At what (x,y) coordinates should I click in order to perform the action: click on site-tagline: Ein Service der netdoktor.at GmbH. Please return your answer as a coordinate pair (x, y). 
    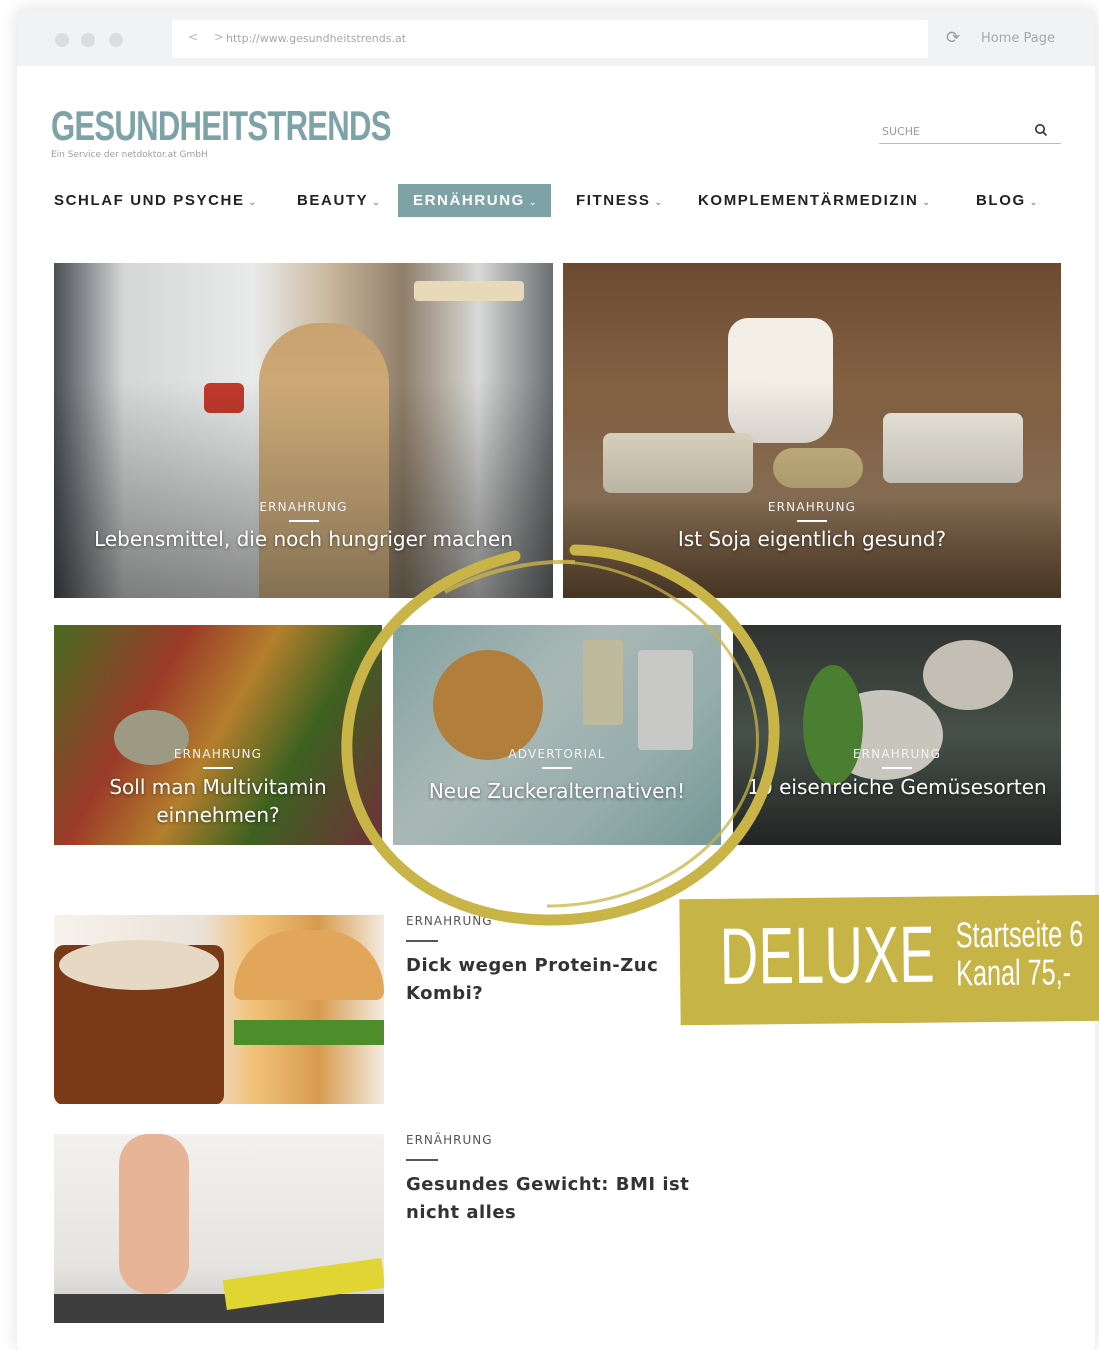
    Looking at the image, I should click on (129, 155).